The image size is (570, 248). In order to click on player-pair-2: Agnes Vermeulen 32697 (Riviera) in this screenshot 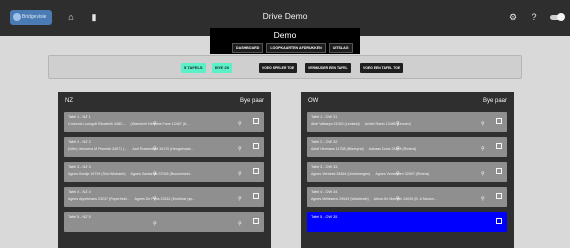, I will do `click(402, 174)`.